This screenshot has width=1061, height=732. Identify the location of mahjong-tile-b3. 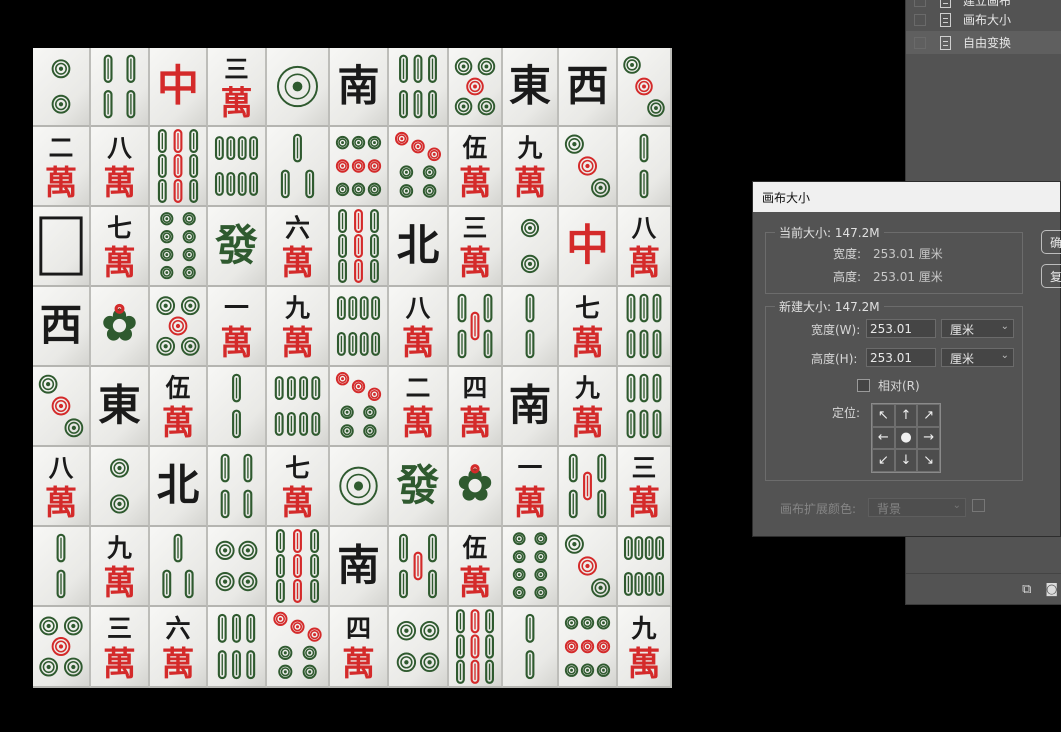
(298, 167).